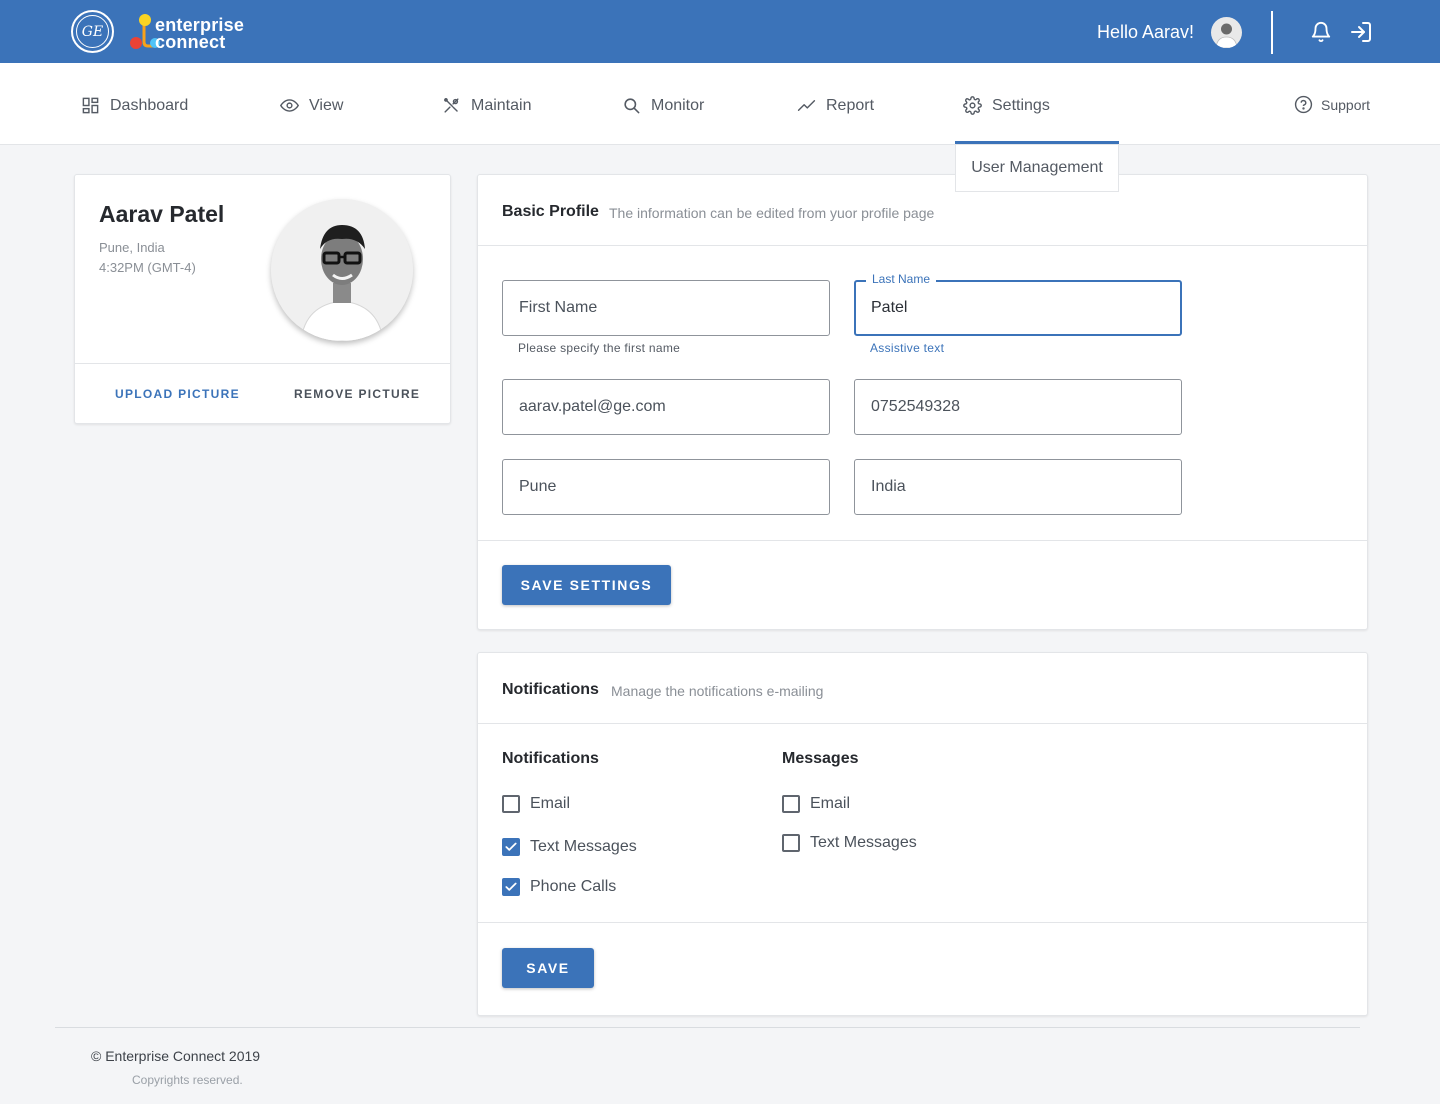 Image resolution: width=1440 pixels, height=1104 pixels. What do you see at coordinates (720, 31) in the screenshot?
I see `top-bar: GE enterprise connect Hello Aarav!` at bounding box center [720, 31].